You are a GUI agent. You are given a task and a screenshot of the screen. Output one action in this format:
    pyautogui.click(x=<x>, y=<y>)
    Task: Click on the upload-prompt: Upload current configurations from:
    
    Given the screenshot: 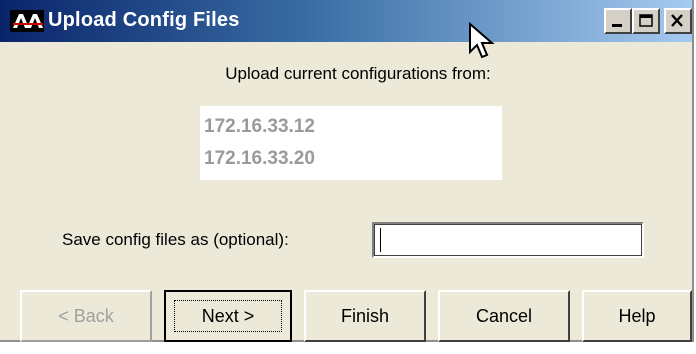 What is the action you would take?
    pyautogui.click(x=358, y=73)
    